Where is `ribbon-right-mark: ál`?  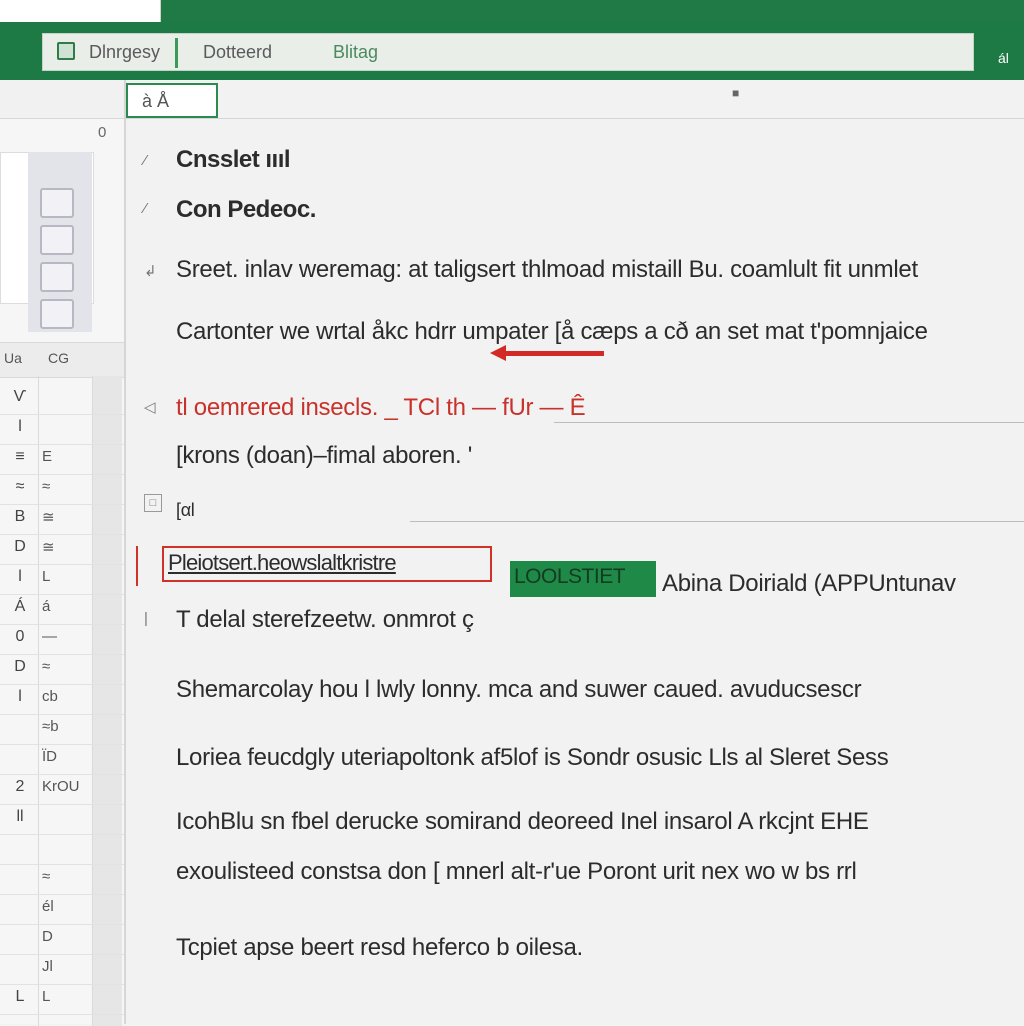 ribbon-right-mark: ál is located at coordinates (1003, 58).